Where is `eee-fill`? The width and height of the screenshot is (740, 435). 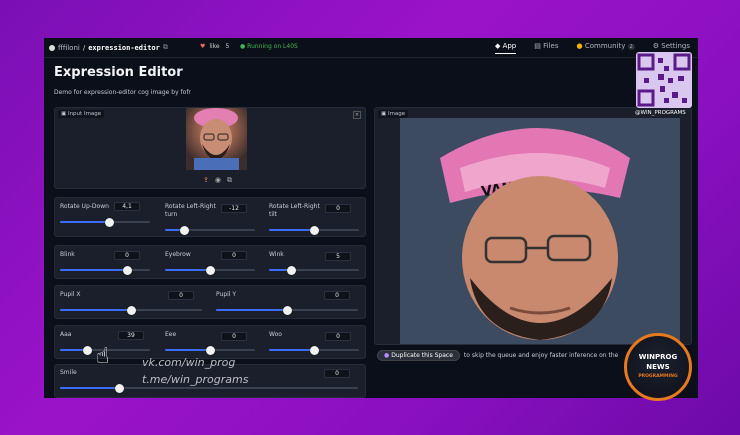 eee-fill is located at coordinates (187, 350).